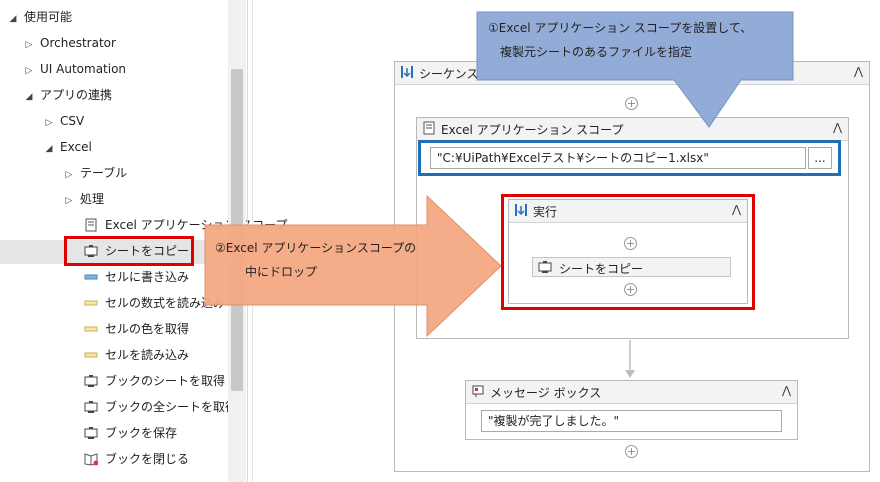 This screenshot has height=482, width=880. I want to click on write-cell-icon, so click(92, 277).